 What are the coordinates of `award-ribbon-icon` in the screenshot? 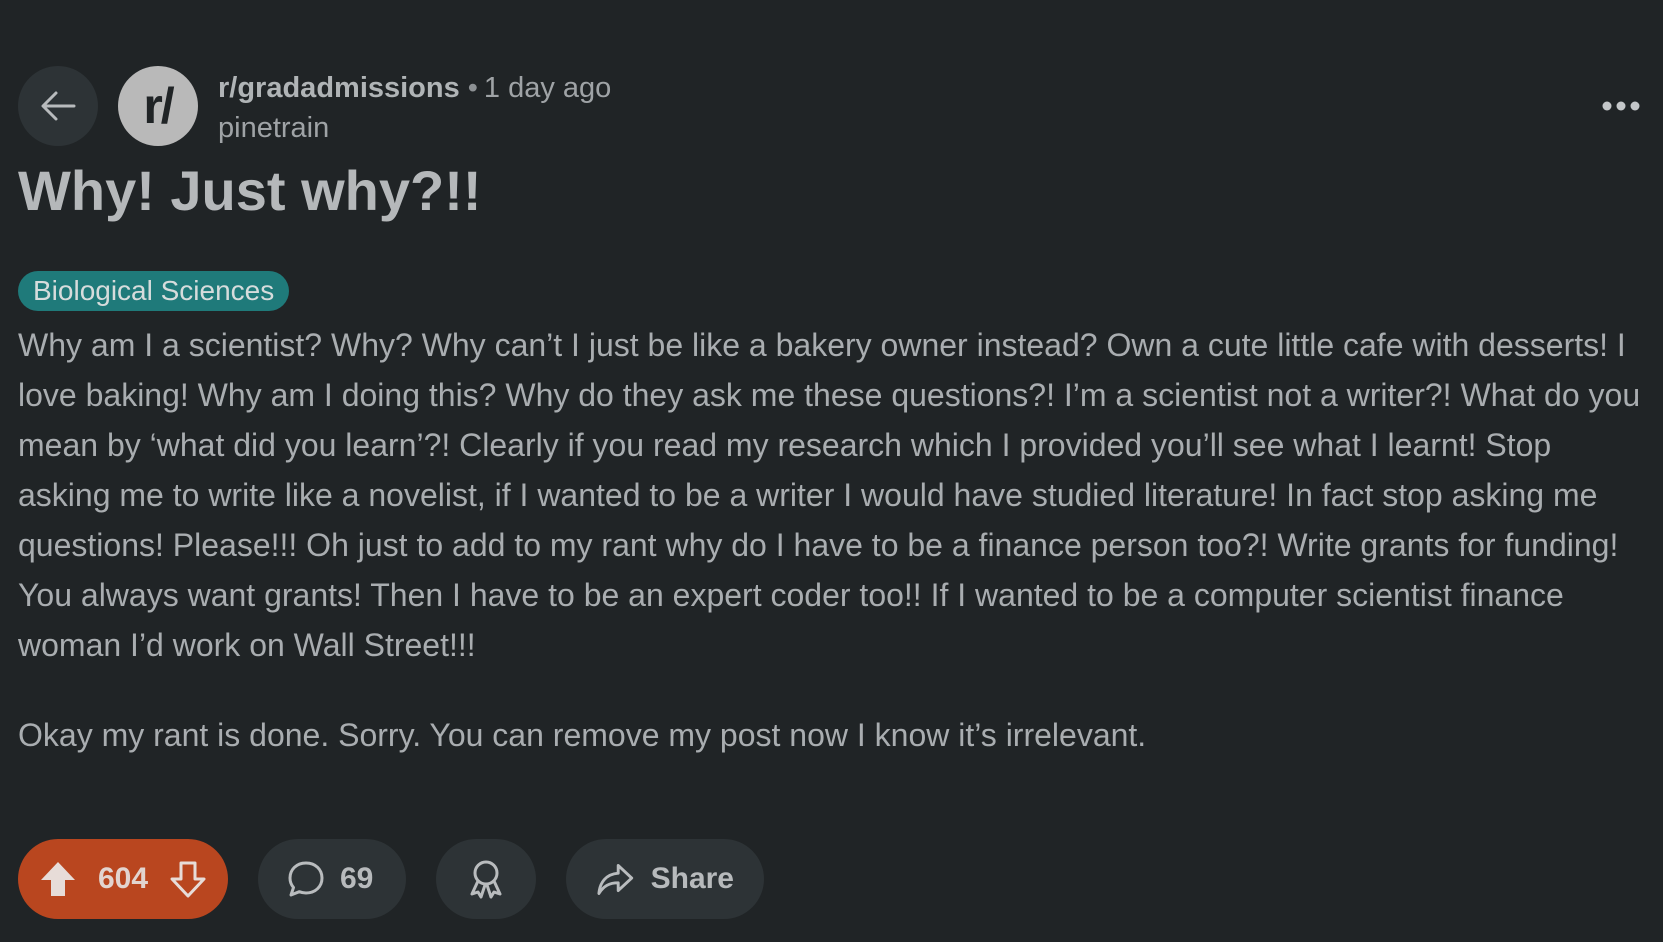 It's located at (486, 879).